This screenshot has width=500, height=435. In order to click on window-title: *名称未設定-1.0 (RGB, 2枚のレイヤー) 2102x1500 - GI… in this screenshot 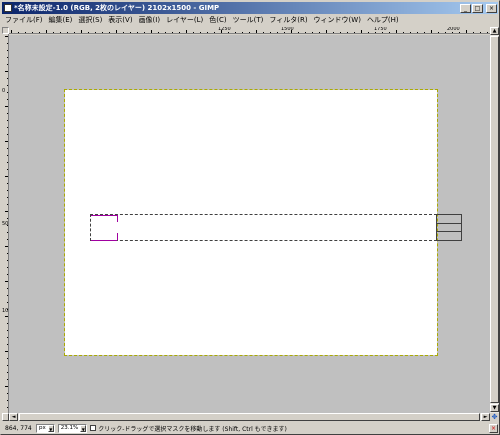, I will do `click(117, 8)`.